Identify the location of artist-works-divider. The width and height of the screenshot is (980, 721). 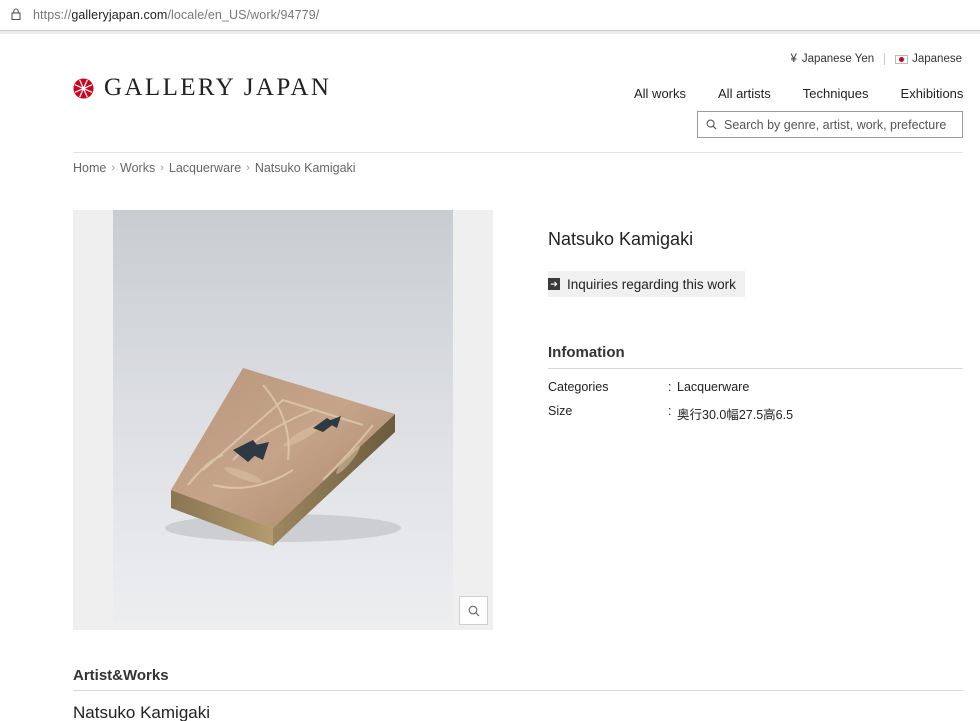
(518, 690).